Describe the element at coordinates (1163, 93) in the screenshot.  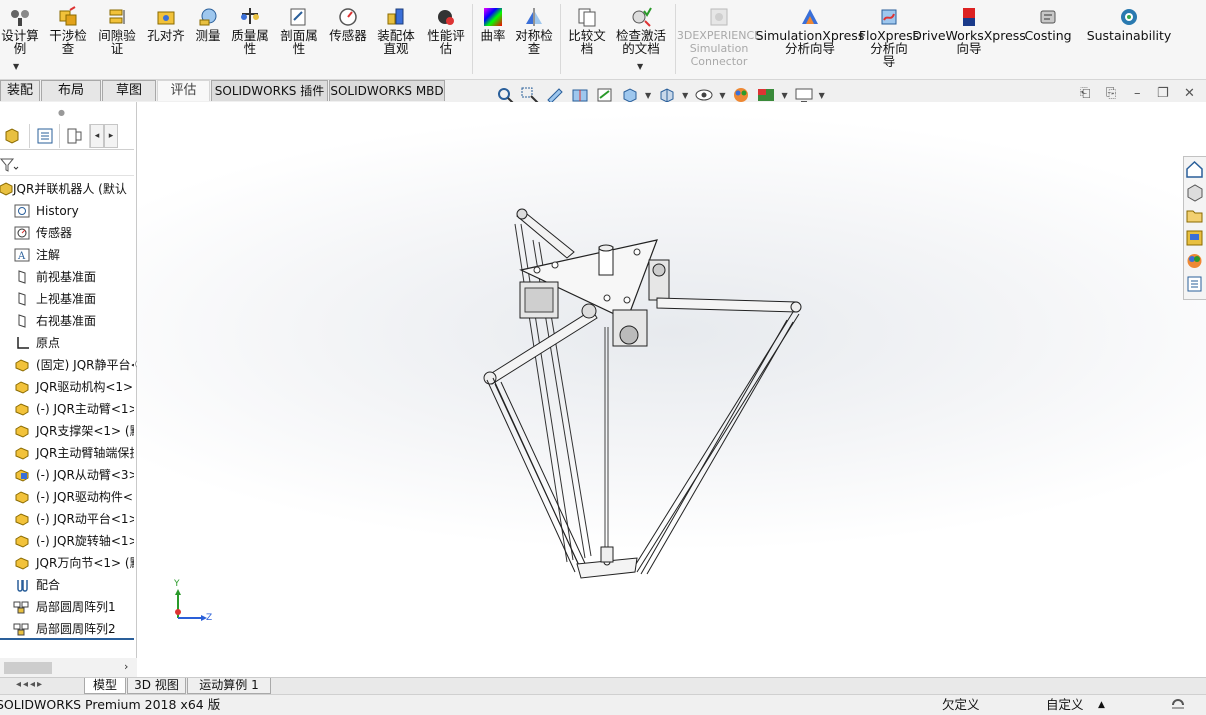
I see `maximize-icon: ❐` at that location.